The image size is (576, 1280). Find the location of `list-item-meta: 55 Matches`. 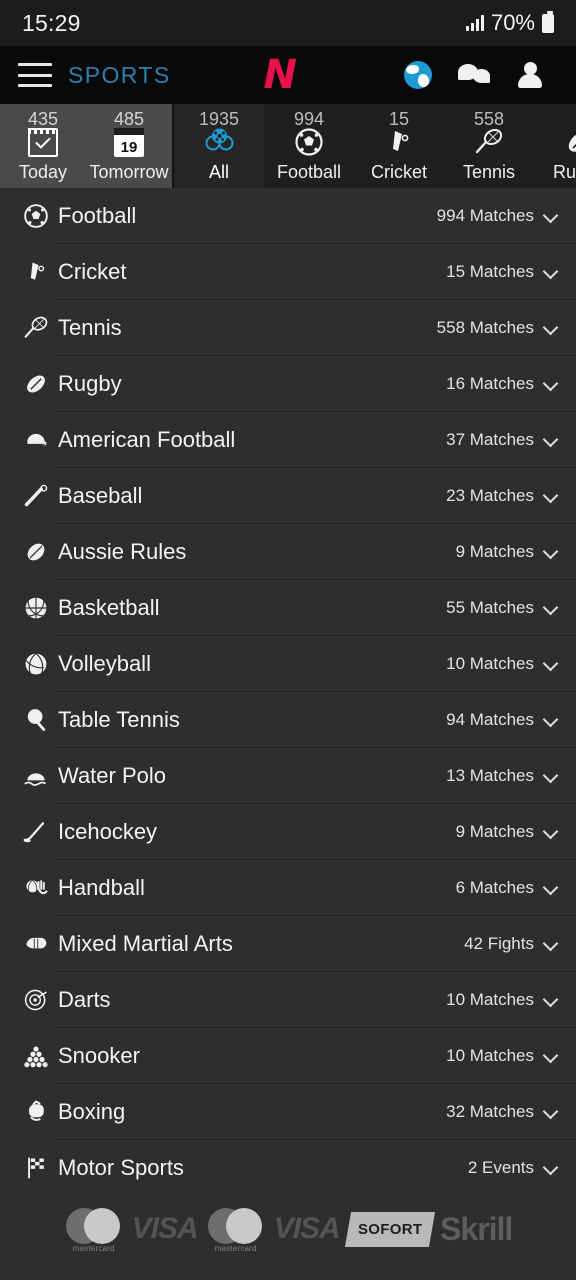

list-item-meta: 55 Matches is located at coordinates (502, 608).